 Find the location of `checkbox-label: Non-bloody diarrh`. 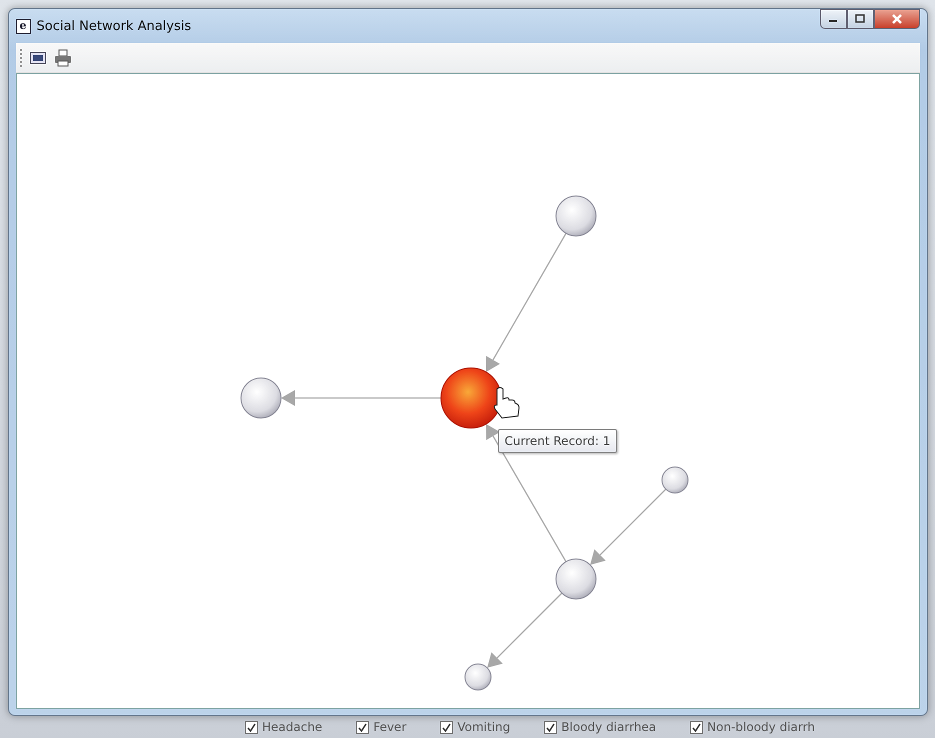

checkbox-label: Non-bloody diarrh is located at coordinates (761, 727).